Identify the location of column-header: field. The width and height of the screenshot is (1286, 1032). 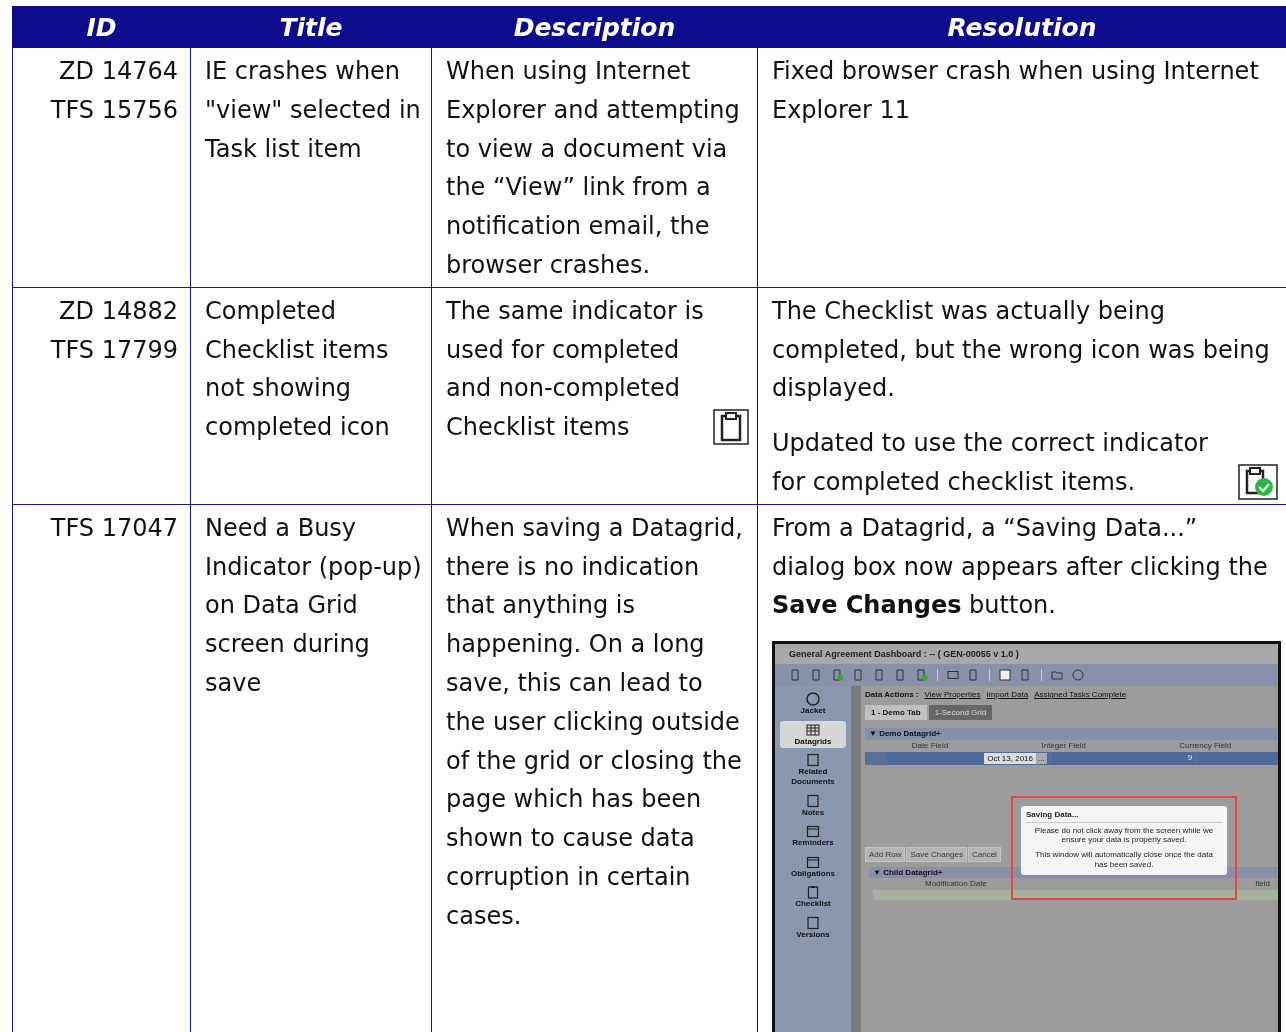
(1262, 884).